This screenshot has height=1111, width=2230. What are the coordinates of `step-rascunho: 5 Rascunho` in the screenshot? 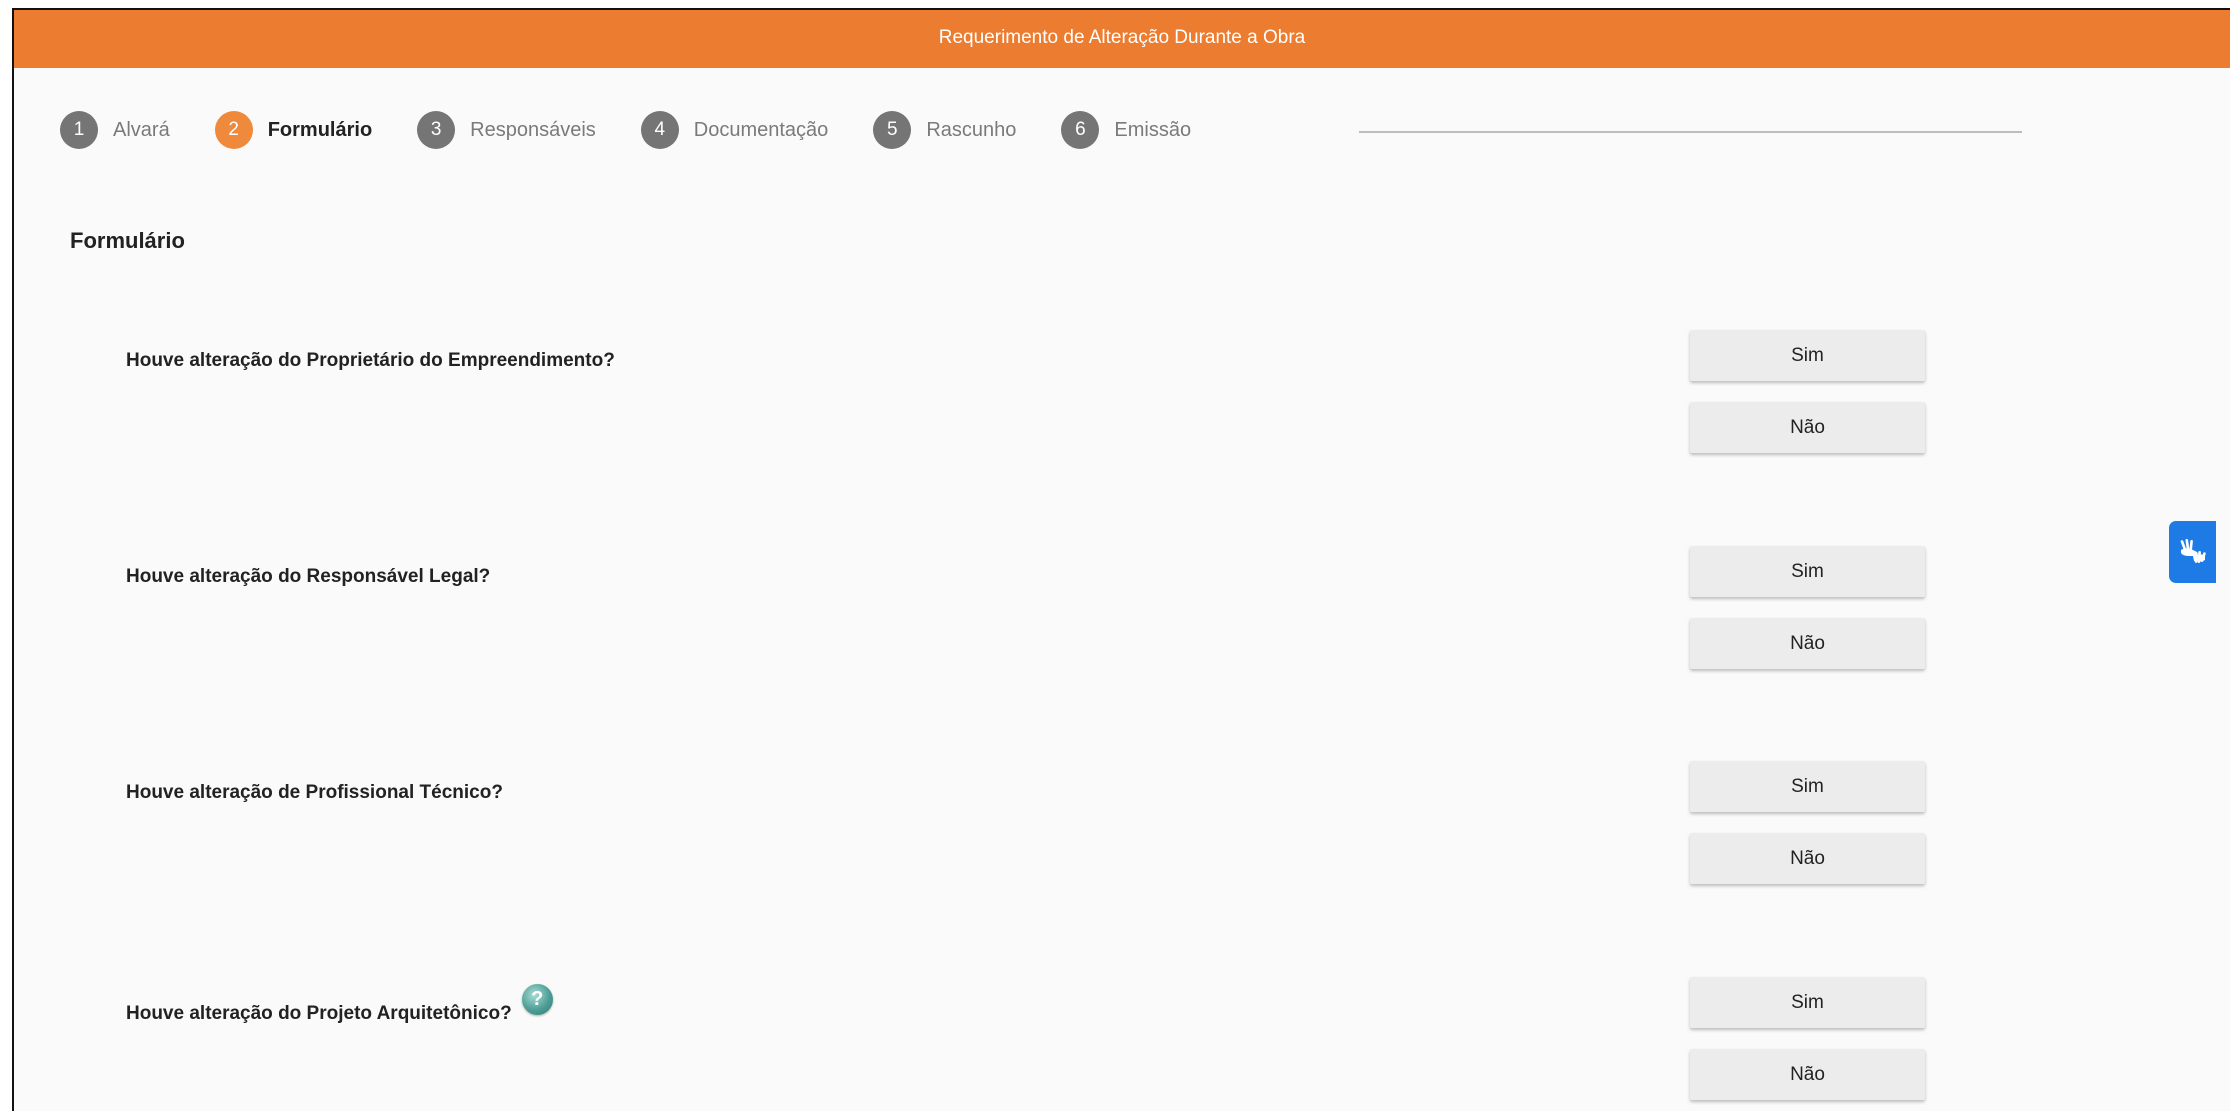 It's located at (944, 130).